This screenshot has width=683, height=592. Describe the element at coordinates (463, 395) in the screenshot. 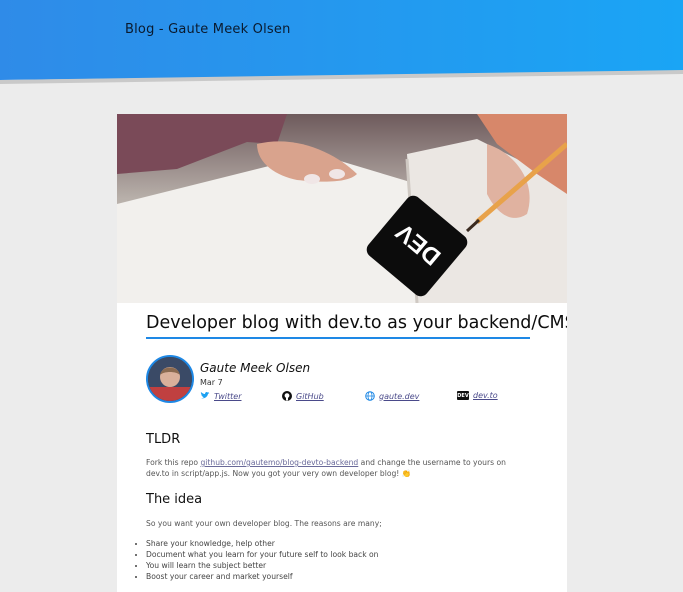

I see `dev-icon: DEV` at that location.